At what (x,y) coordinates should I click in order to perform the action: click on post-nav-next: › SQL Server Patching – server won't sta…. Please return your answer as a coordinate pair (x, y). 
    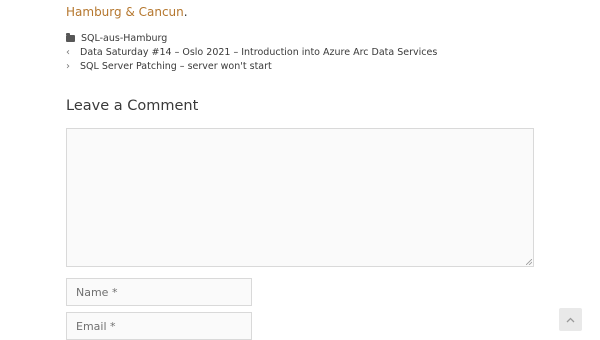
    Looking at the image, I should click on (169, 66).